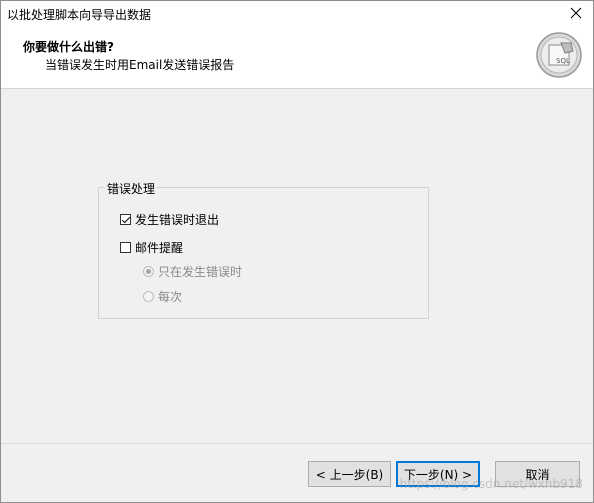 The image size is (594, 503). I want to click on back-button: < 上一步(B), so click(349, 474).